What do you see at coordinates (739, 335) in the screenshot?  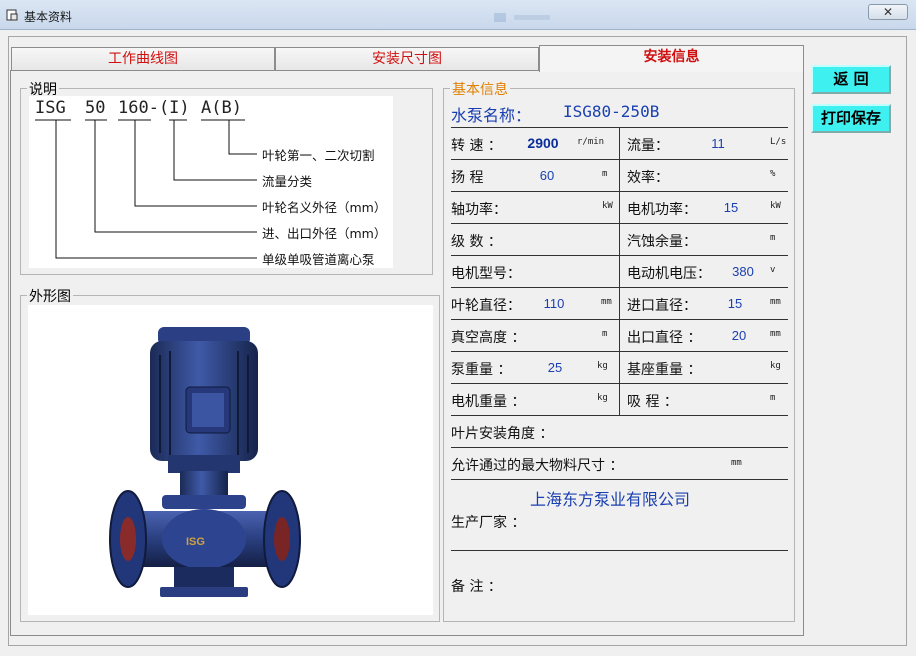 I see `outlet-dia-value: 20` at bounding box center [739, 335].